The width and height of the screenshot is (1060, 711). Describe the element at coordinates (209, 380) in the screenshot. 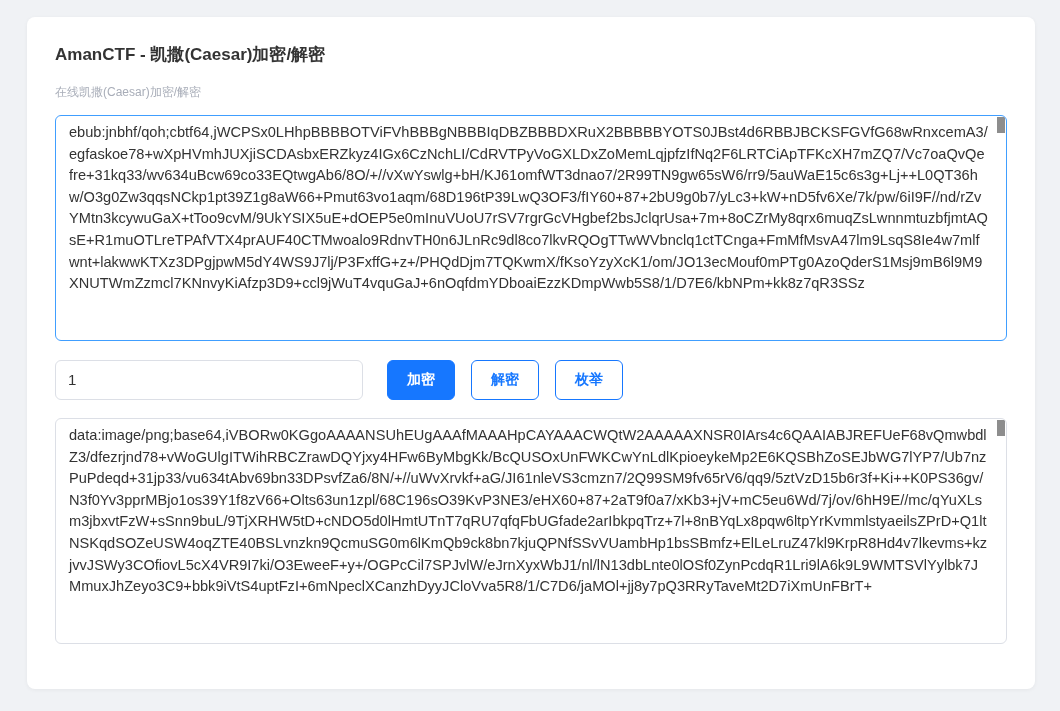

I see `shift-field: 1` at that location.